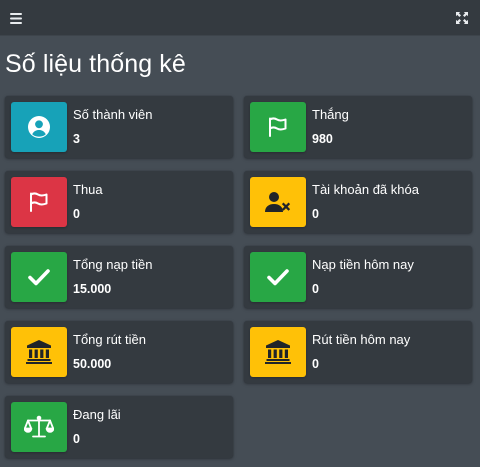 The width and height of the screenshot is (480, 467). What do you see at coordinates (240, 18) in the screenshot?
I see `top-navbar` at bounding box center [240, 18].